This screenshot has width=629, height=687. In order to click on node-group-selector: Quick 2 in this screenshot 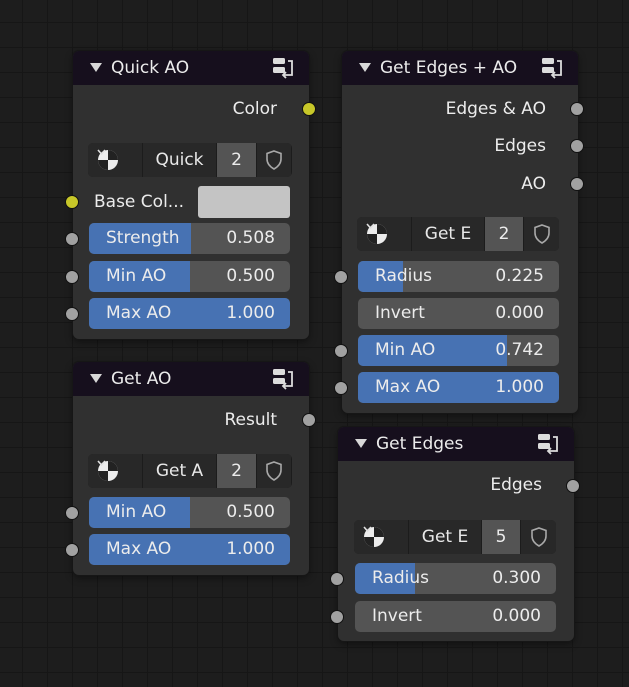, I will do `click(190, 160)`.